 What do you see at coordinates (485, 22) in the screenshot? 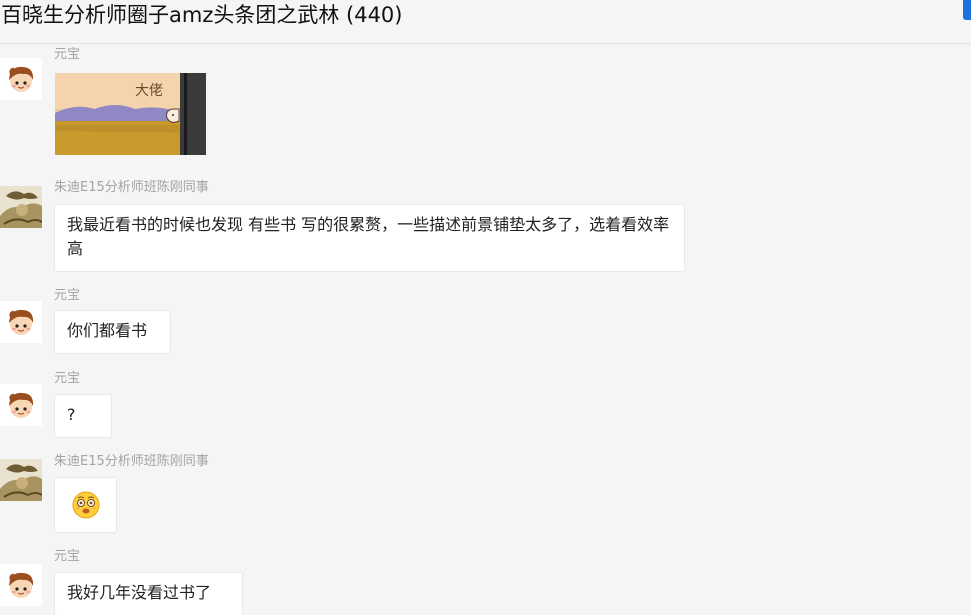
I see `title-bar: 百晓生分析师圈子amz头条团之武林 (440)` at bounding box center [485, 22].